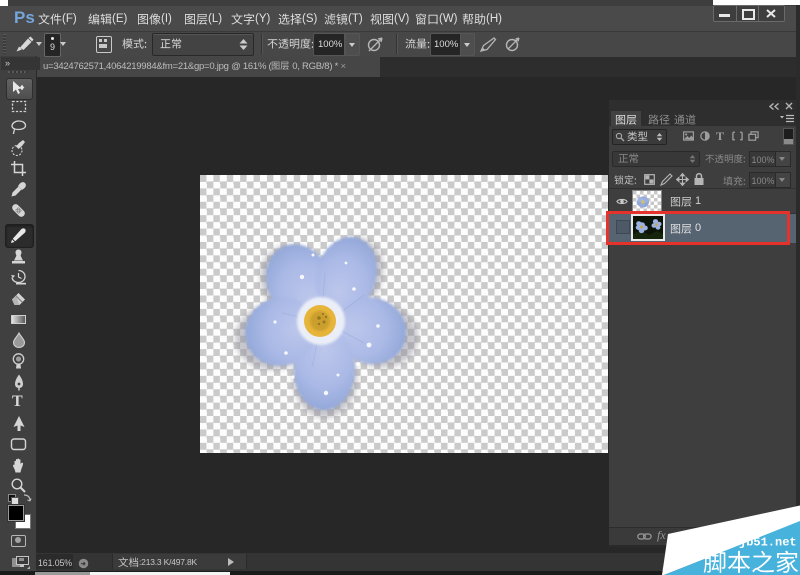 This screenshot has width=800, height=575. What do you see at coordinates (768, 543) in the screenshot?
I see `svg-text: jb51.net` at bounding box center [768, 543].